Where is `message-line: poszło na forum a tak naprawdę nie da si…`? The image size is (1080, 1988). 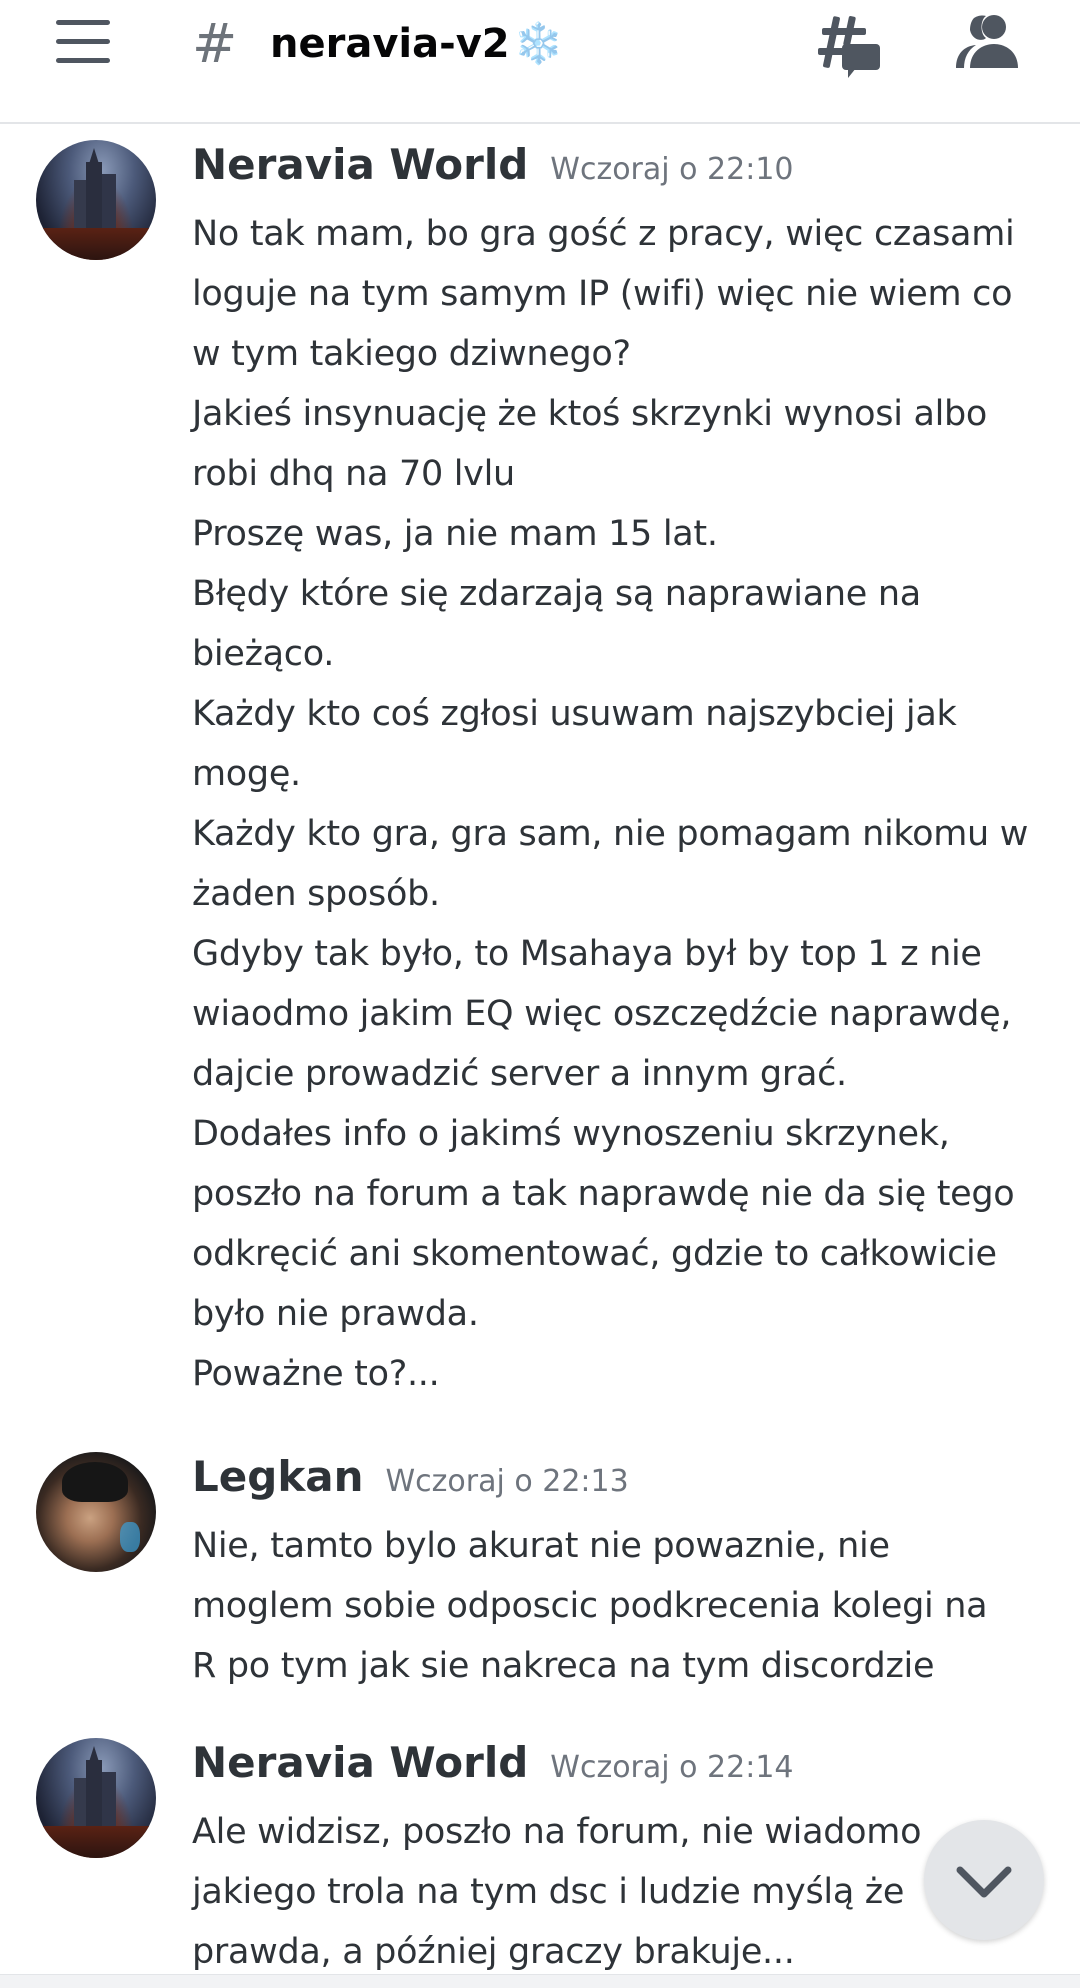 message-line: poszło na forum a tak naprawdę nie da si… is located at coordinates (603, 1194).